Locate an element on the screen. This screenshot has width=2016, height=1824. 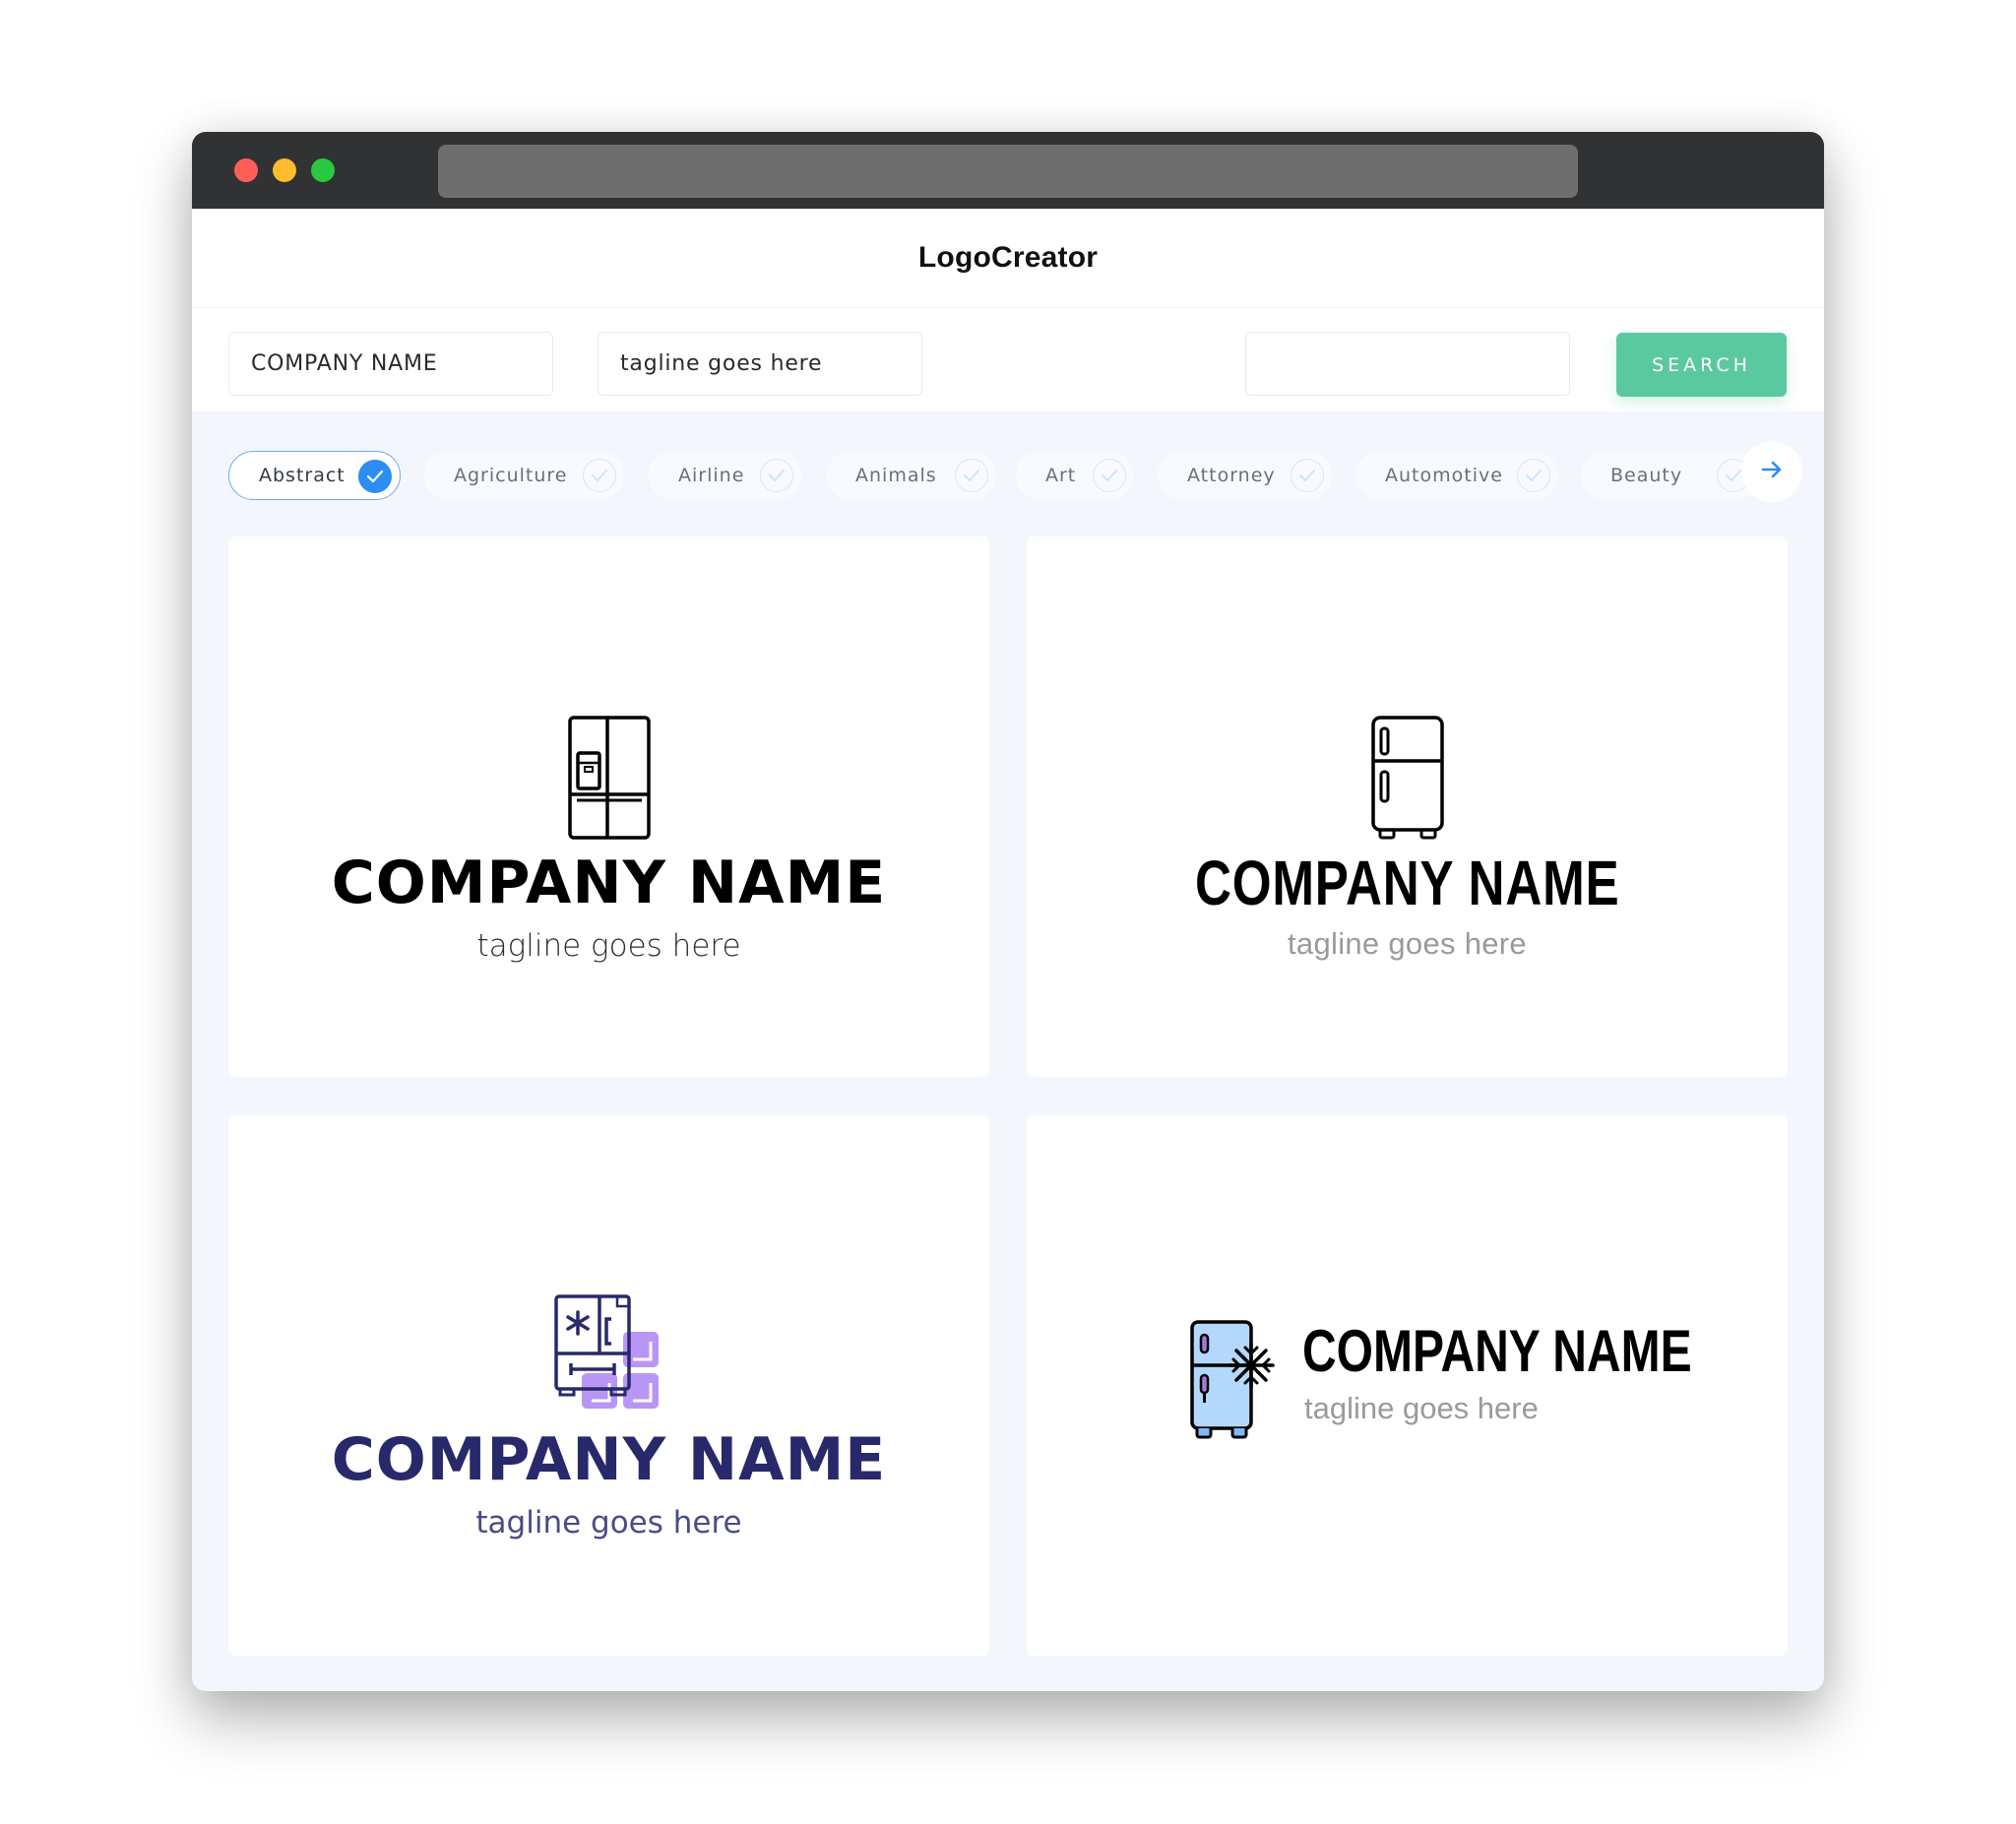
arrow-right-icon is located at coordinates (1772, 471).